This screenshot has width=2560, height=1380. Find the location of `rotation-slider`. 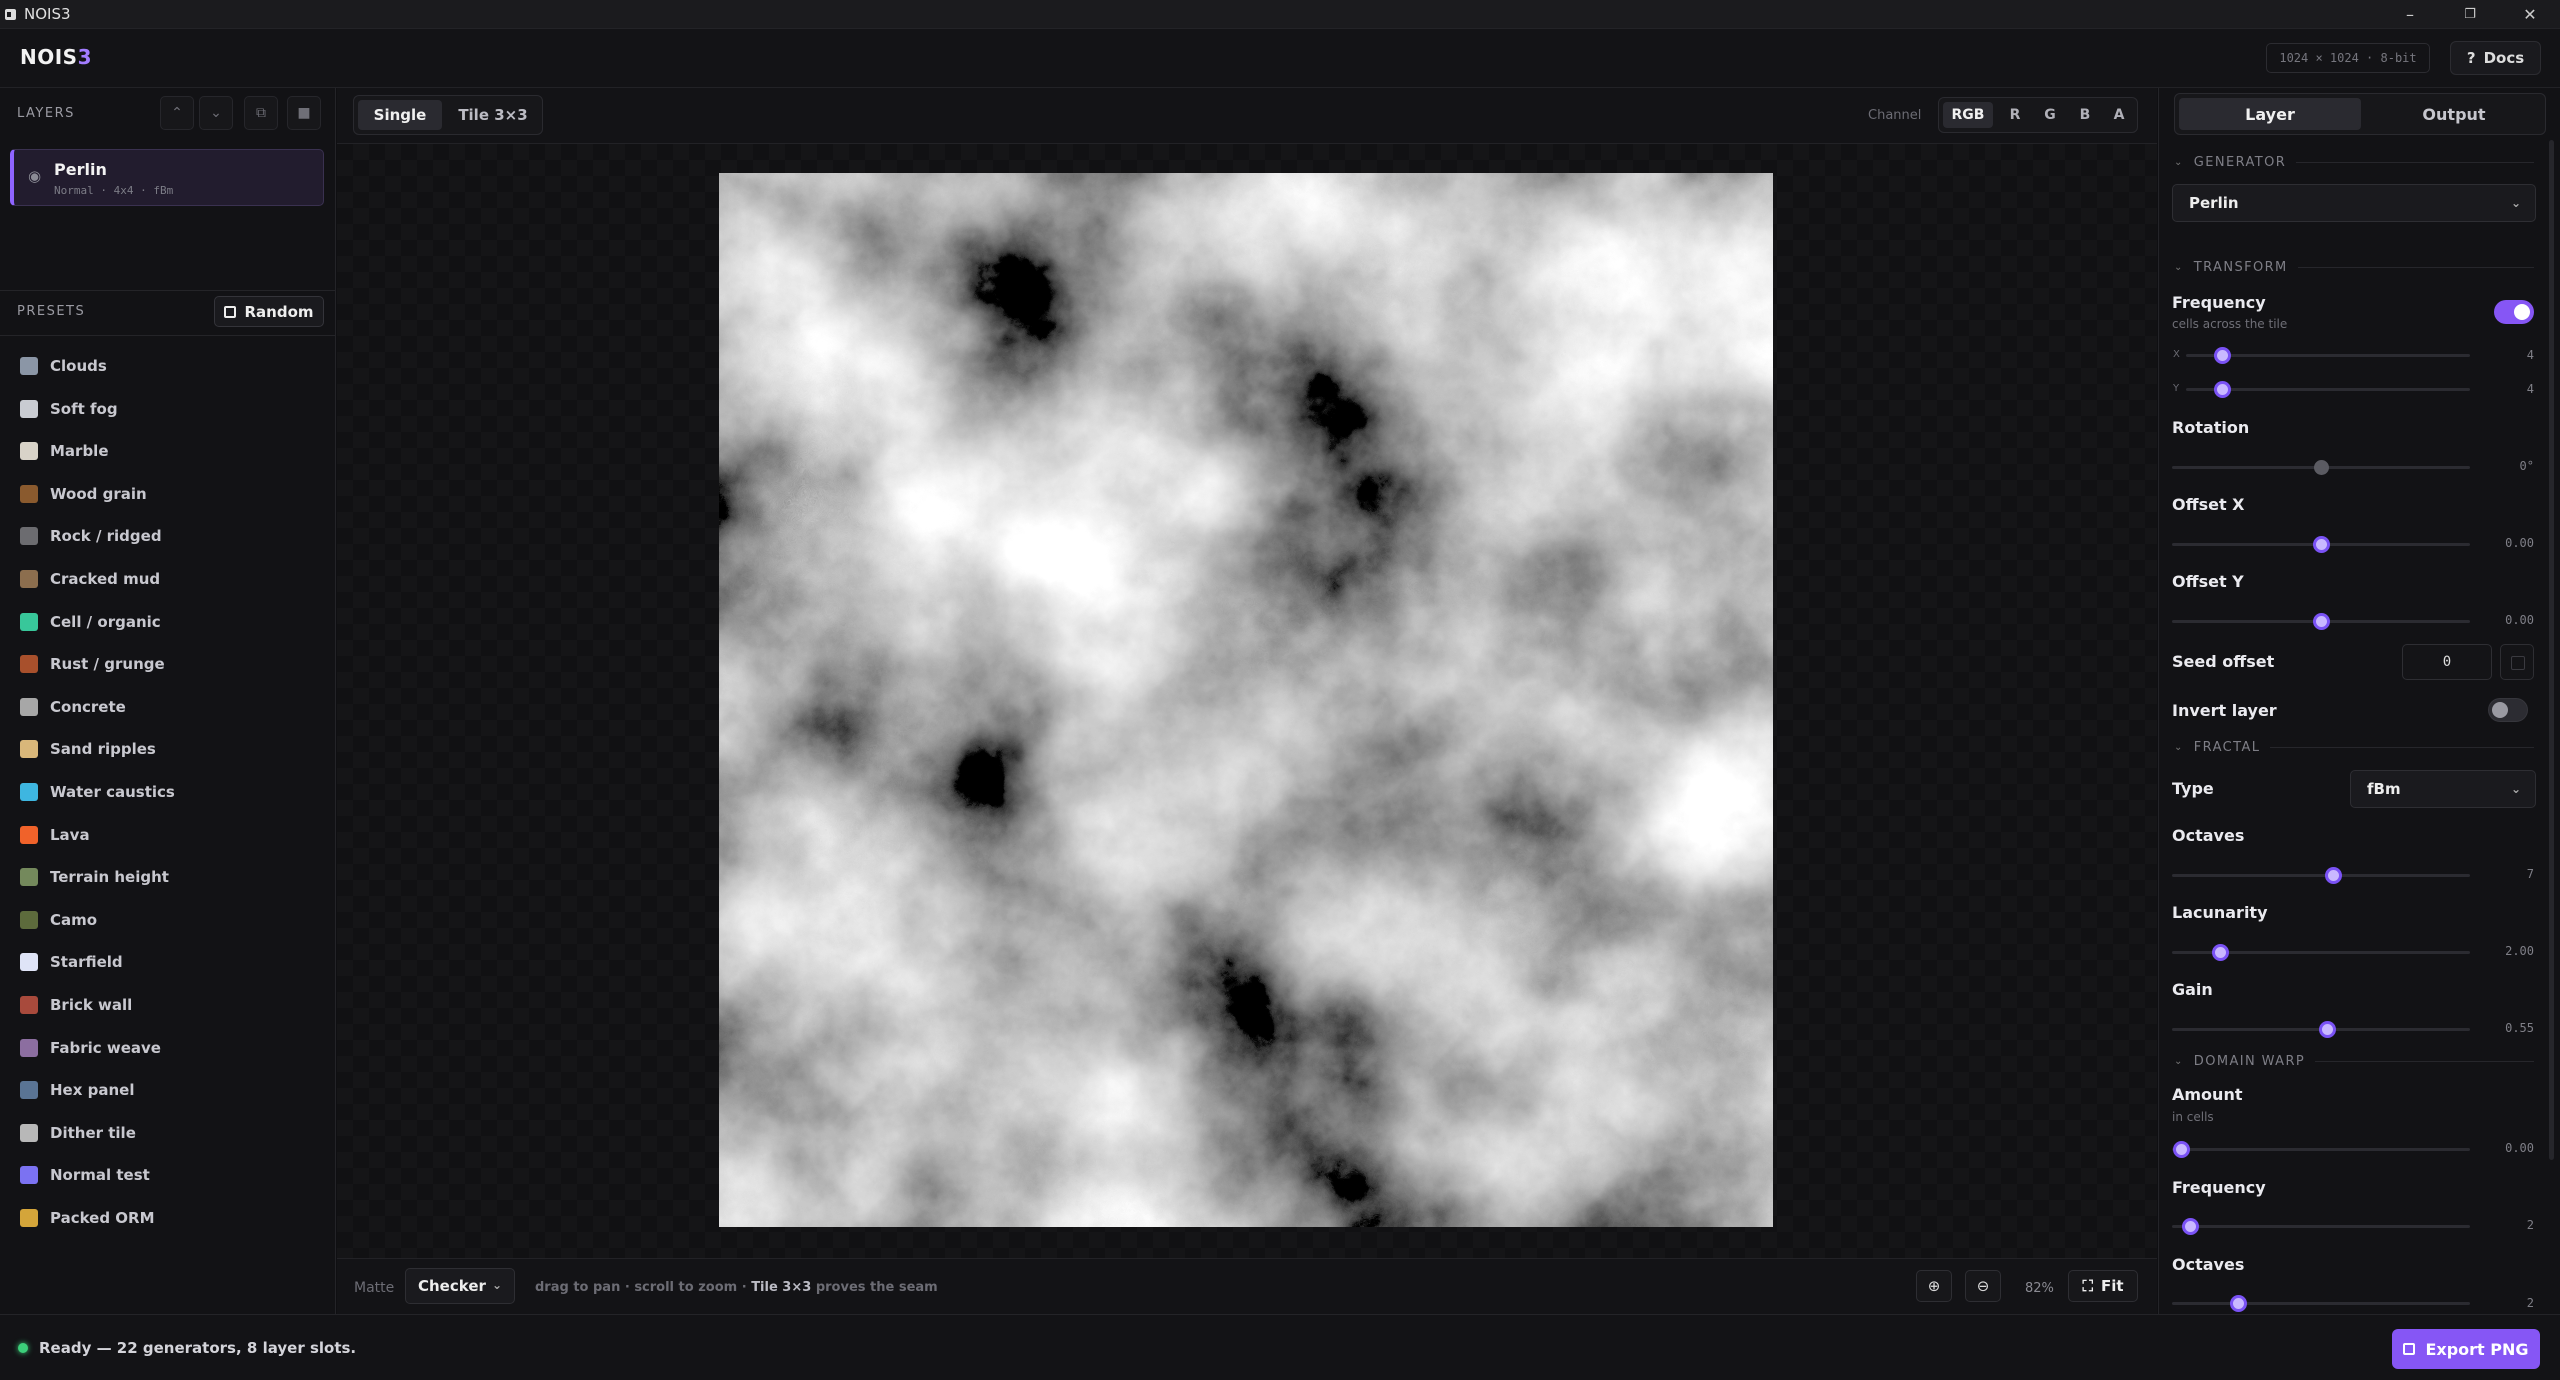

rotation-slider is located at coordinates (2321, 467).